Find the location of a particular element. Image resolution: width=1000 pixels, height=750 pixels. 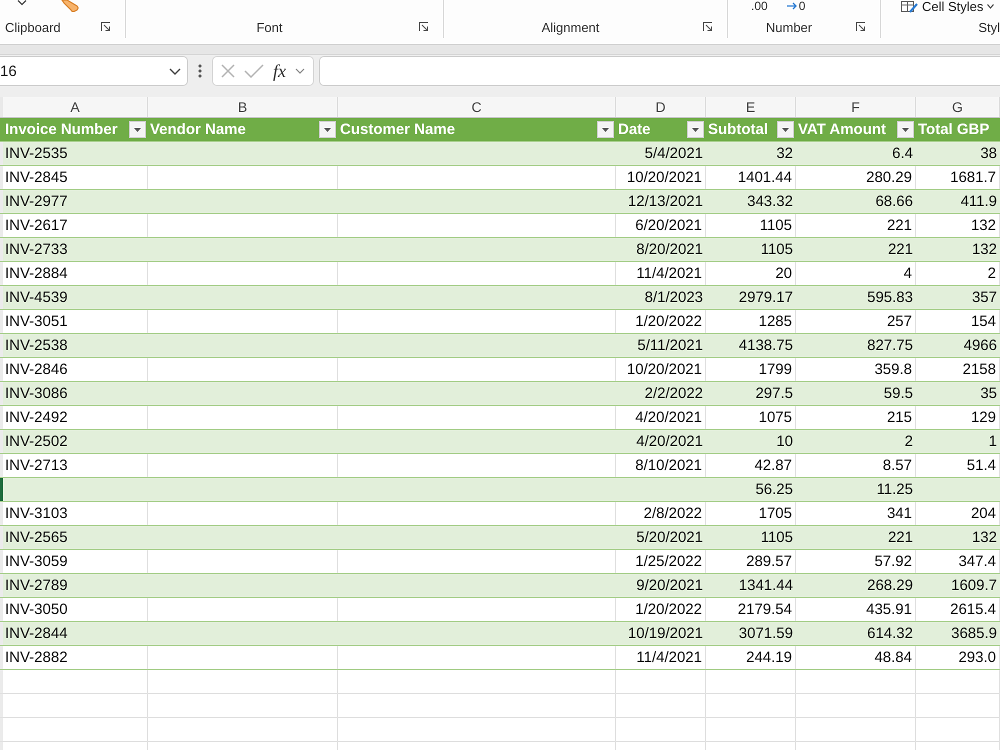

table-cell: 48.84 is located at coordinates (856, 657).